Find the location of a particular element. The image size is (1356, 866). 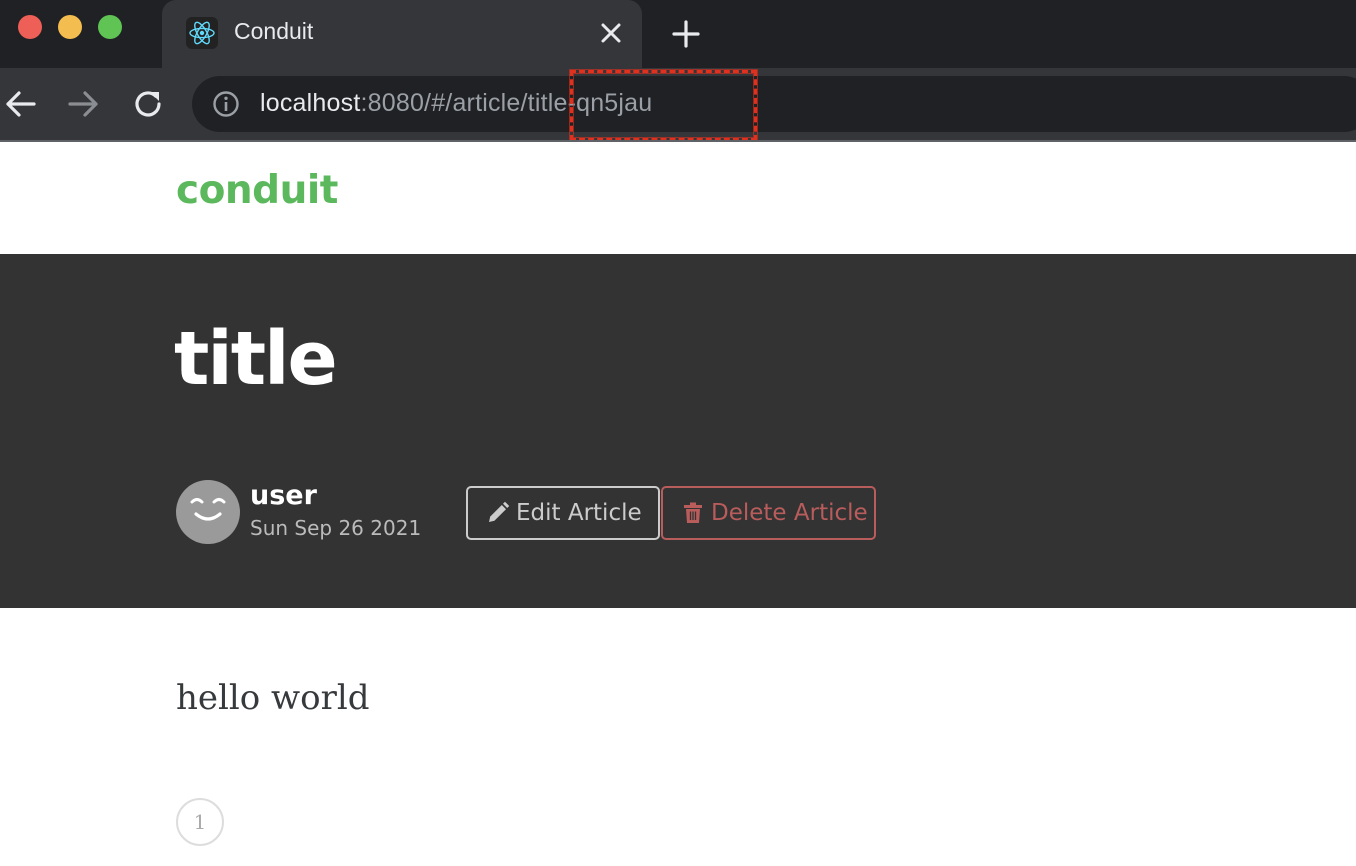

browser-tab: Conduit is located at coordinates (402, 34).